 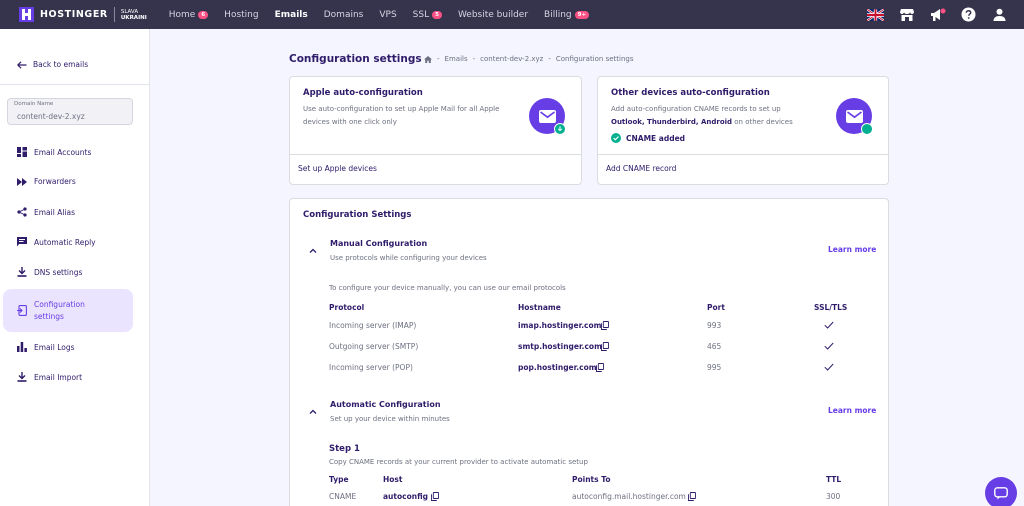 What do you see at coordinates (22, 212) in the screenshot?
I see `share-icon` at bounding box center [22, 212].